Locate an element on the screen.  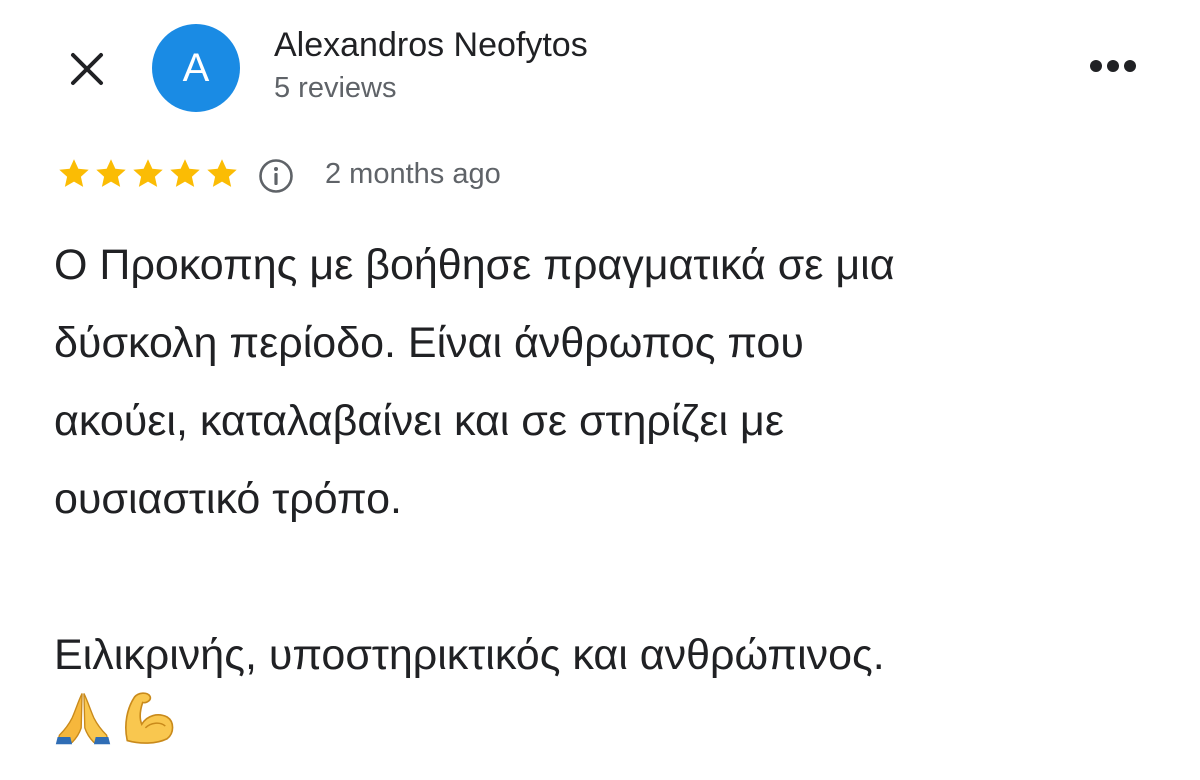
avatar-letter: A is located at coordinates (196, 67).